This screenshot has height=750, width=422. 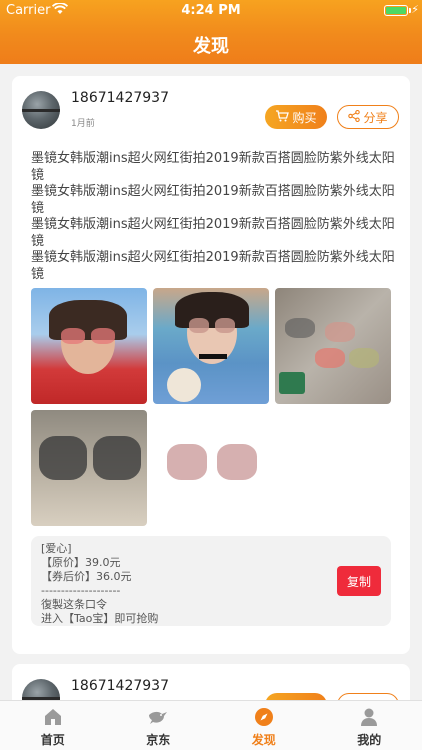 What do you see at coordinates (354, 117) in the screenshot?
I see `share-icon` at bounding box center [354, 117].